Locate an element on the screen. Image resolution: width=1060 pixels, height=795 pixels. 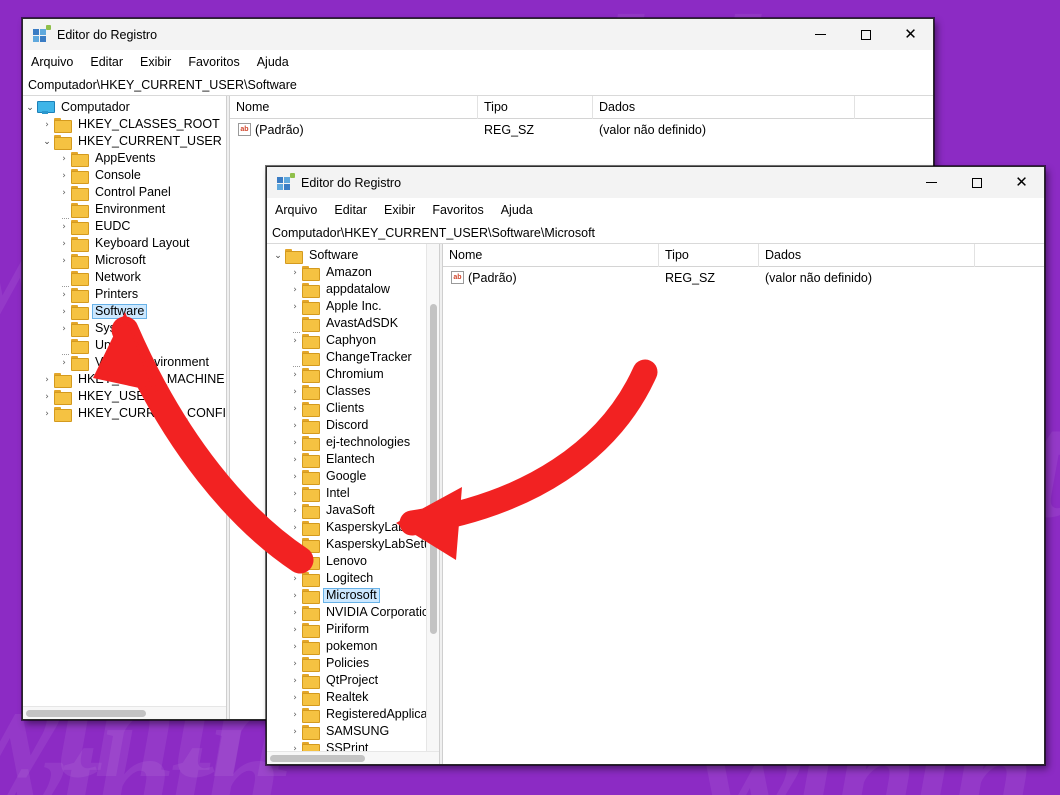
tree-item-software: ⌄ Software is located at coordinates (355, 255).